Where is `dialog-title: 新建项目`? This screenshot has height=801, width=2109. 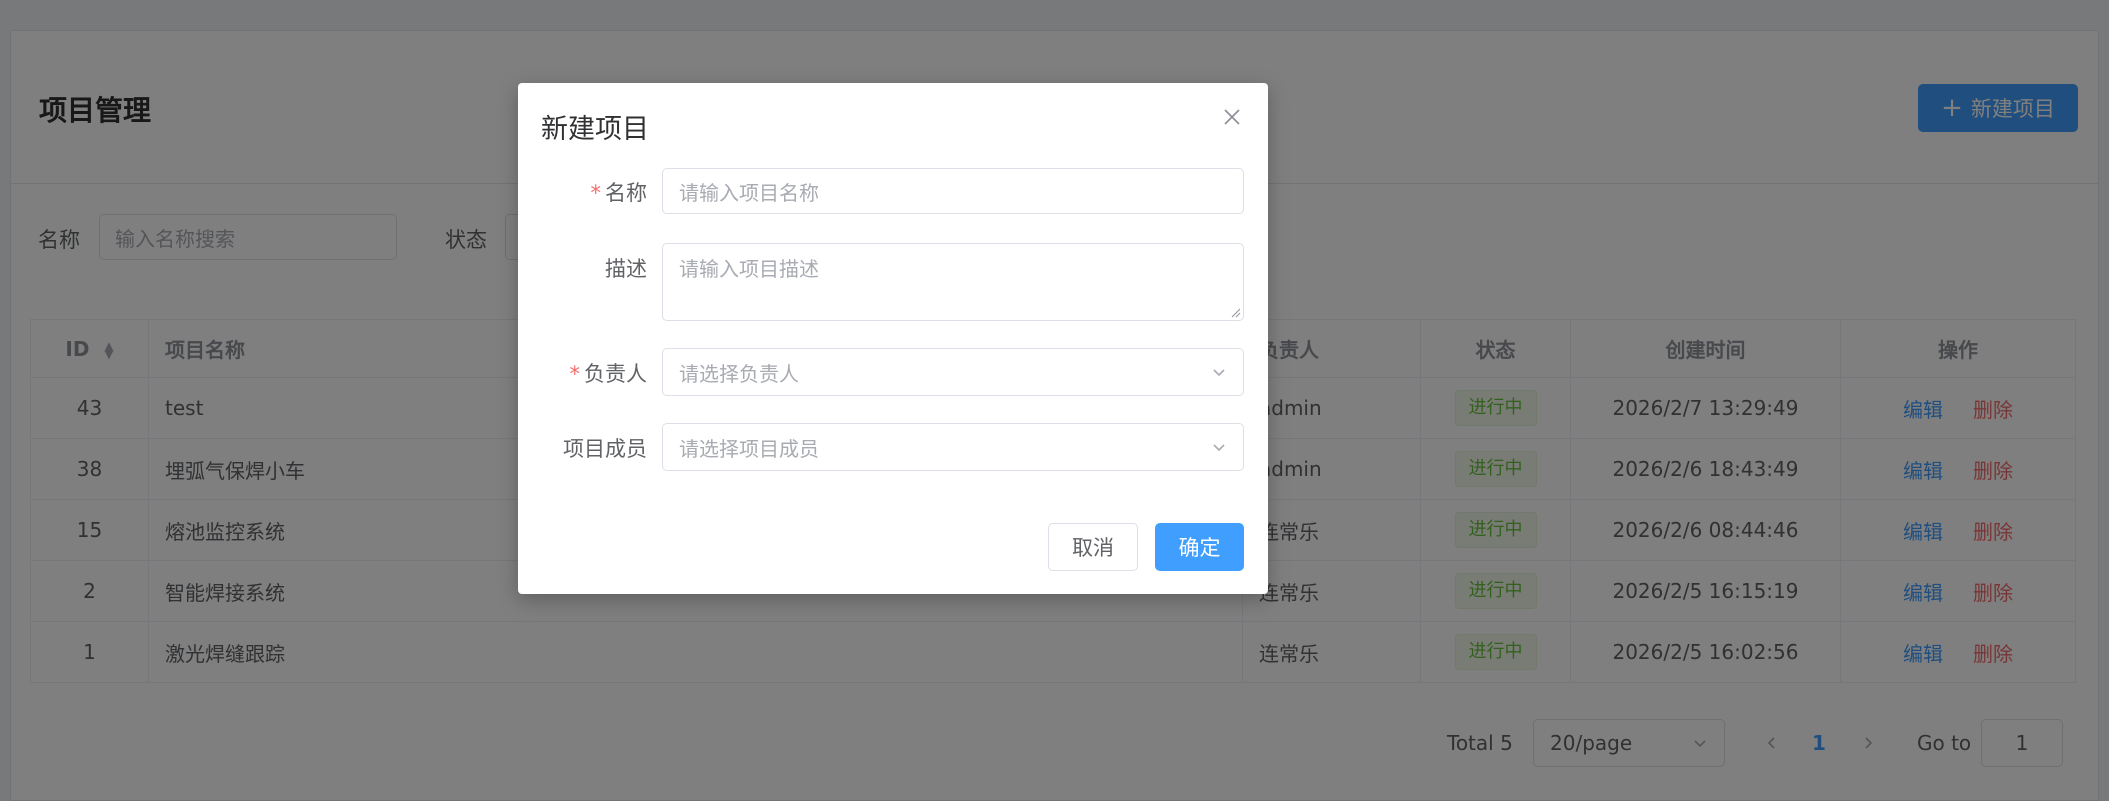
dialog-title: 新建项目 is located at coordinates (595, 129).